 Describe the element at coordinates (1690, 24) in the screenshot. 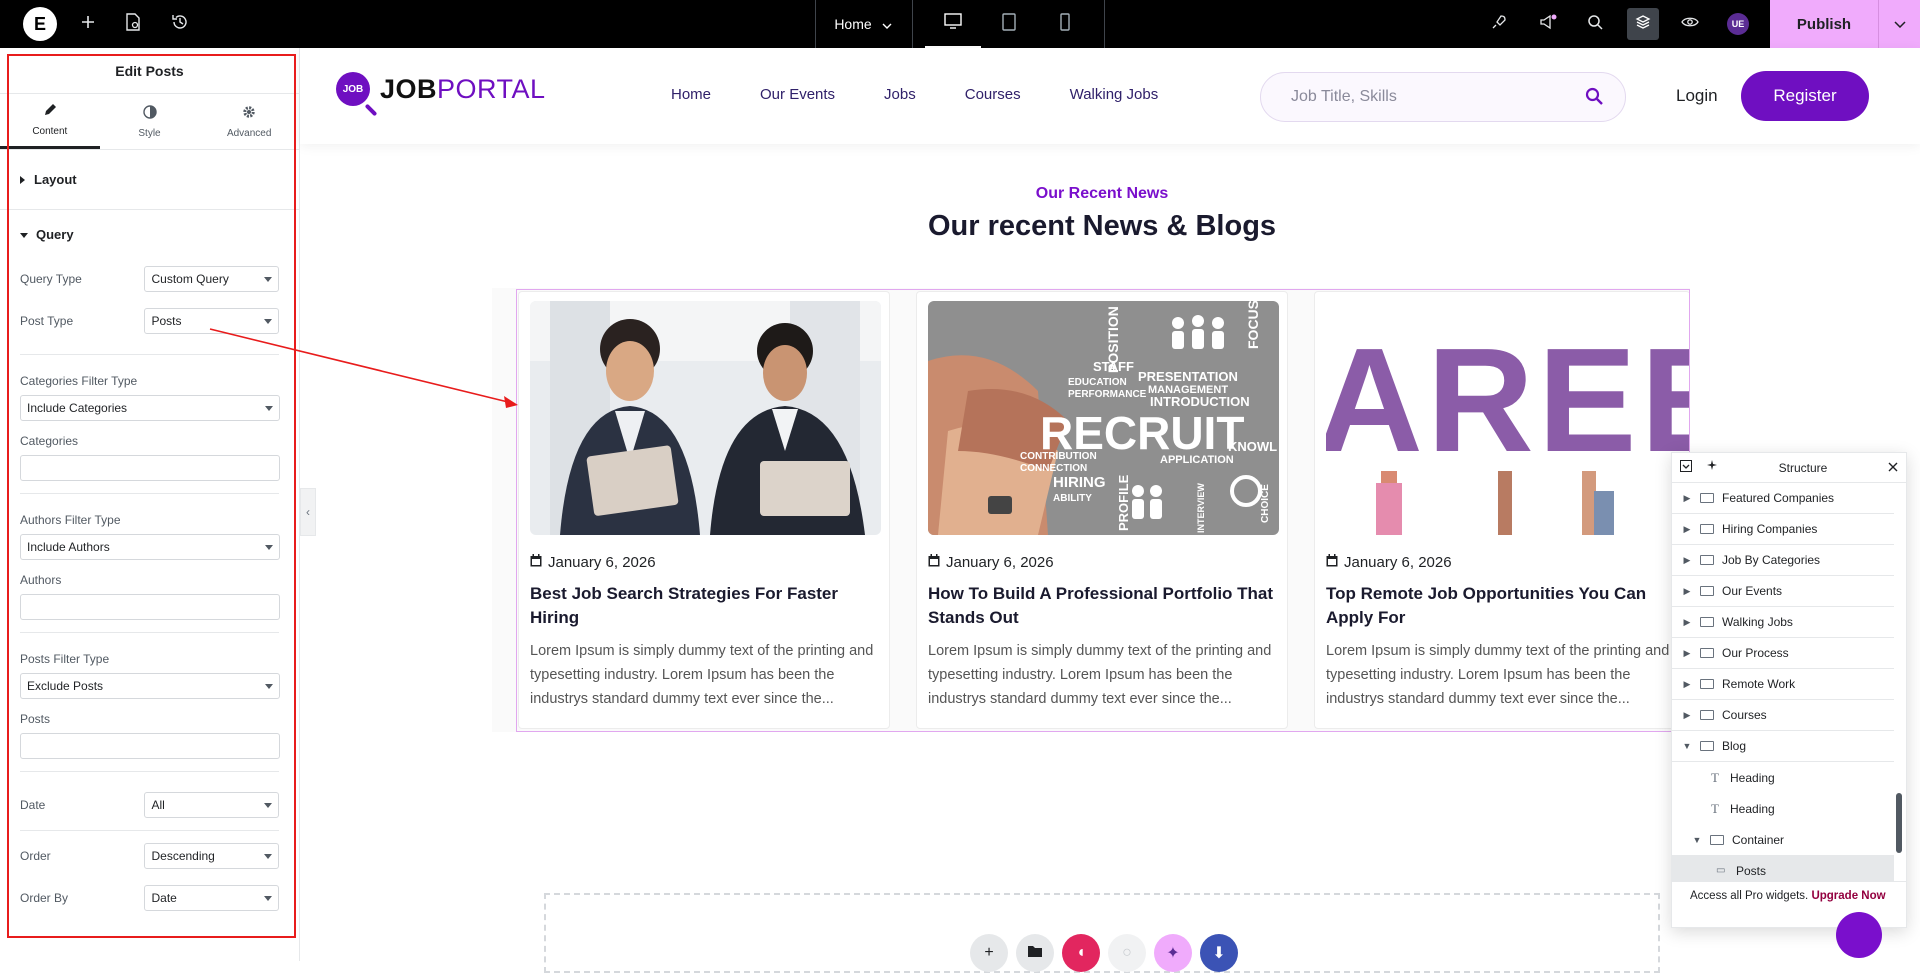

I see `preview-button` at that location.